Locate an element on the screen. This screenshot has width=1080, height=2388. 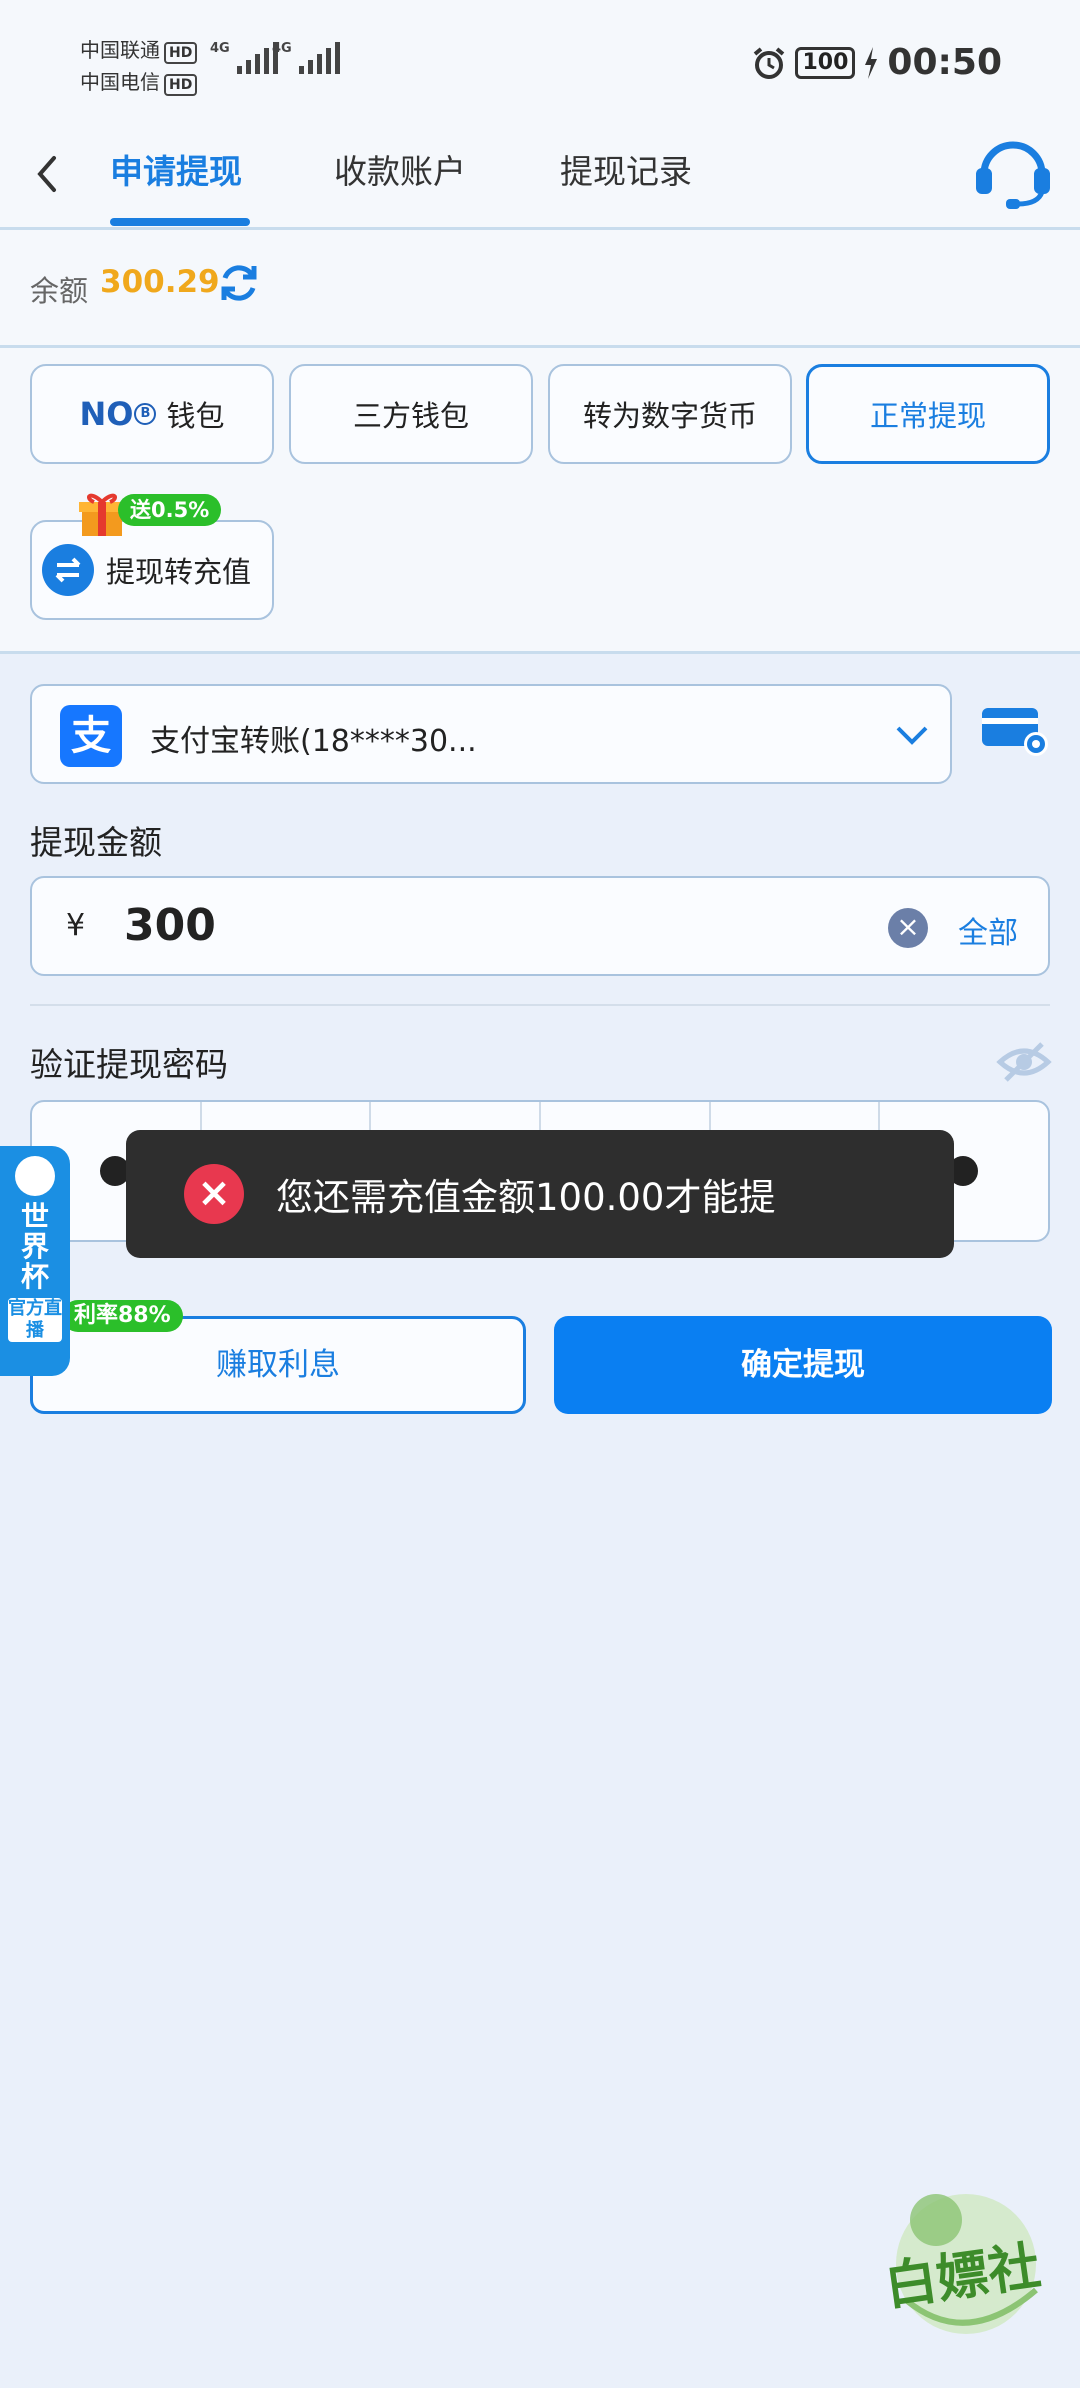
nb-wallet-button: NO B 钱包 is located at coordinates (152, 414).